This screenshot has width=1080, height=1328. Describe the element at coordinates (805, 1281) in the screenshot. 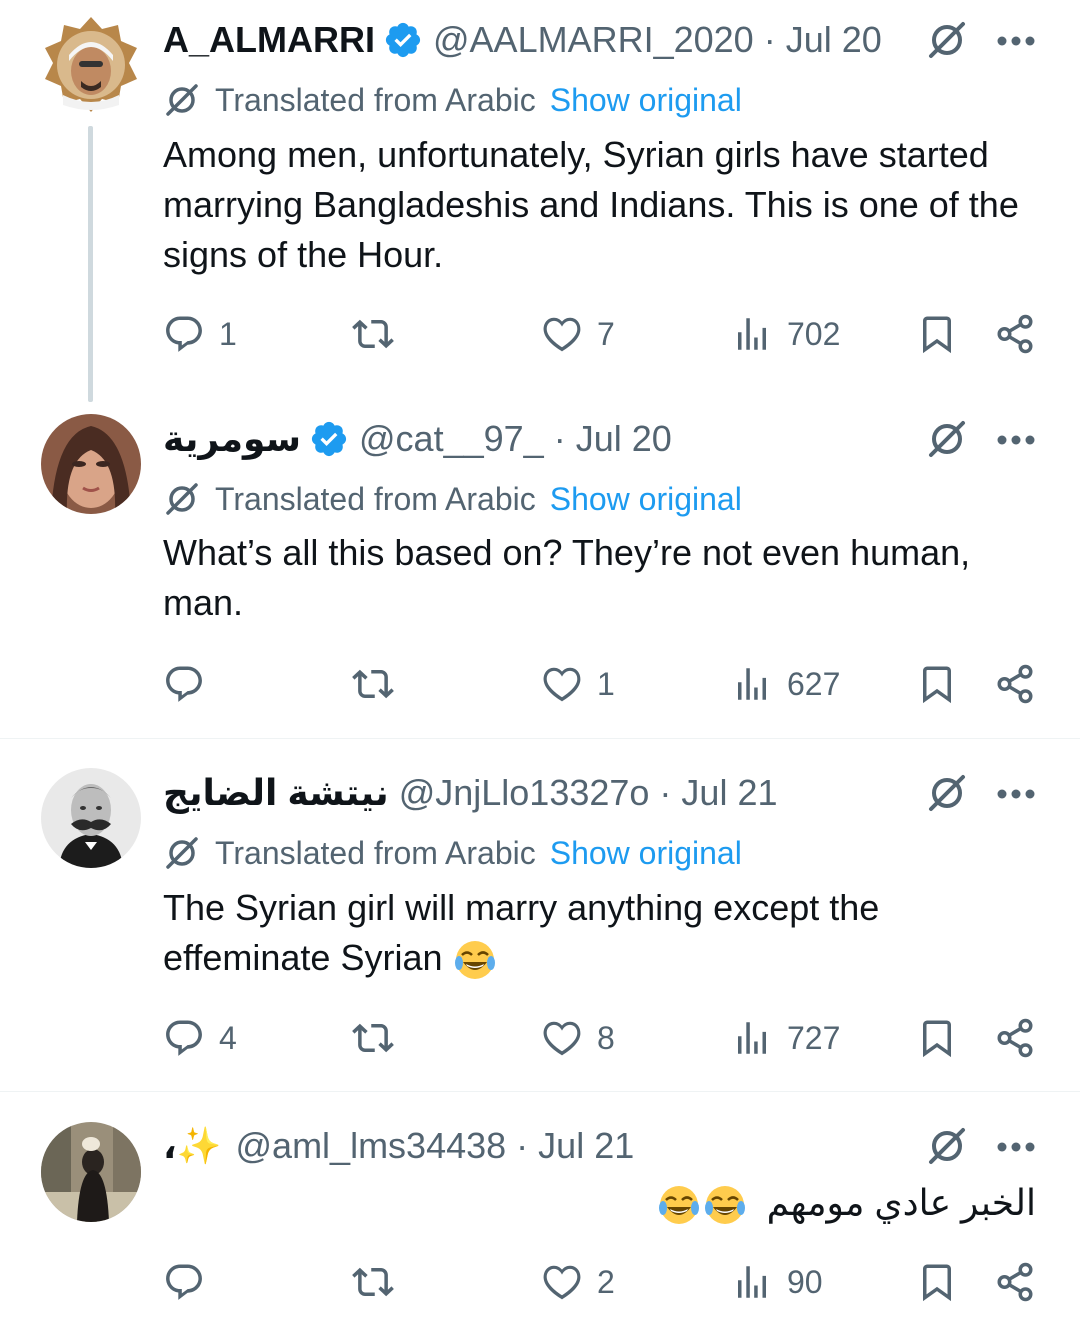

I see `views-count: 90` at that location.